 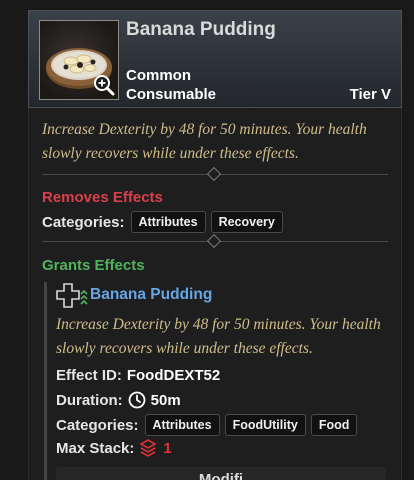 I want to click on removes-categories-row: Categories: Attributes Recovery, so click(x=165, y=222).